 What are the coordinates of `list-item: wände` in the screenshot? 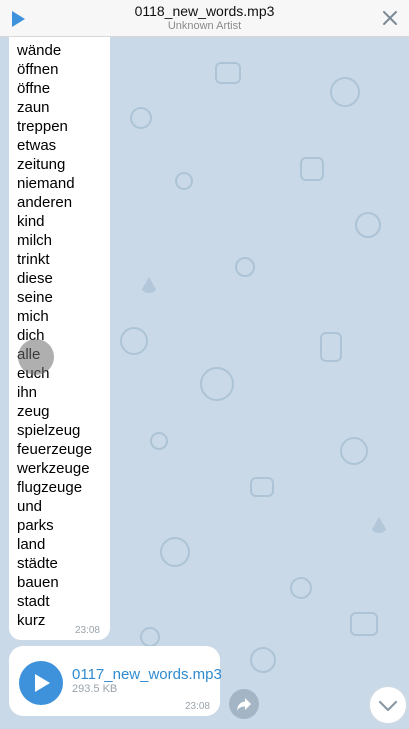 It's located at (39, 50).